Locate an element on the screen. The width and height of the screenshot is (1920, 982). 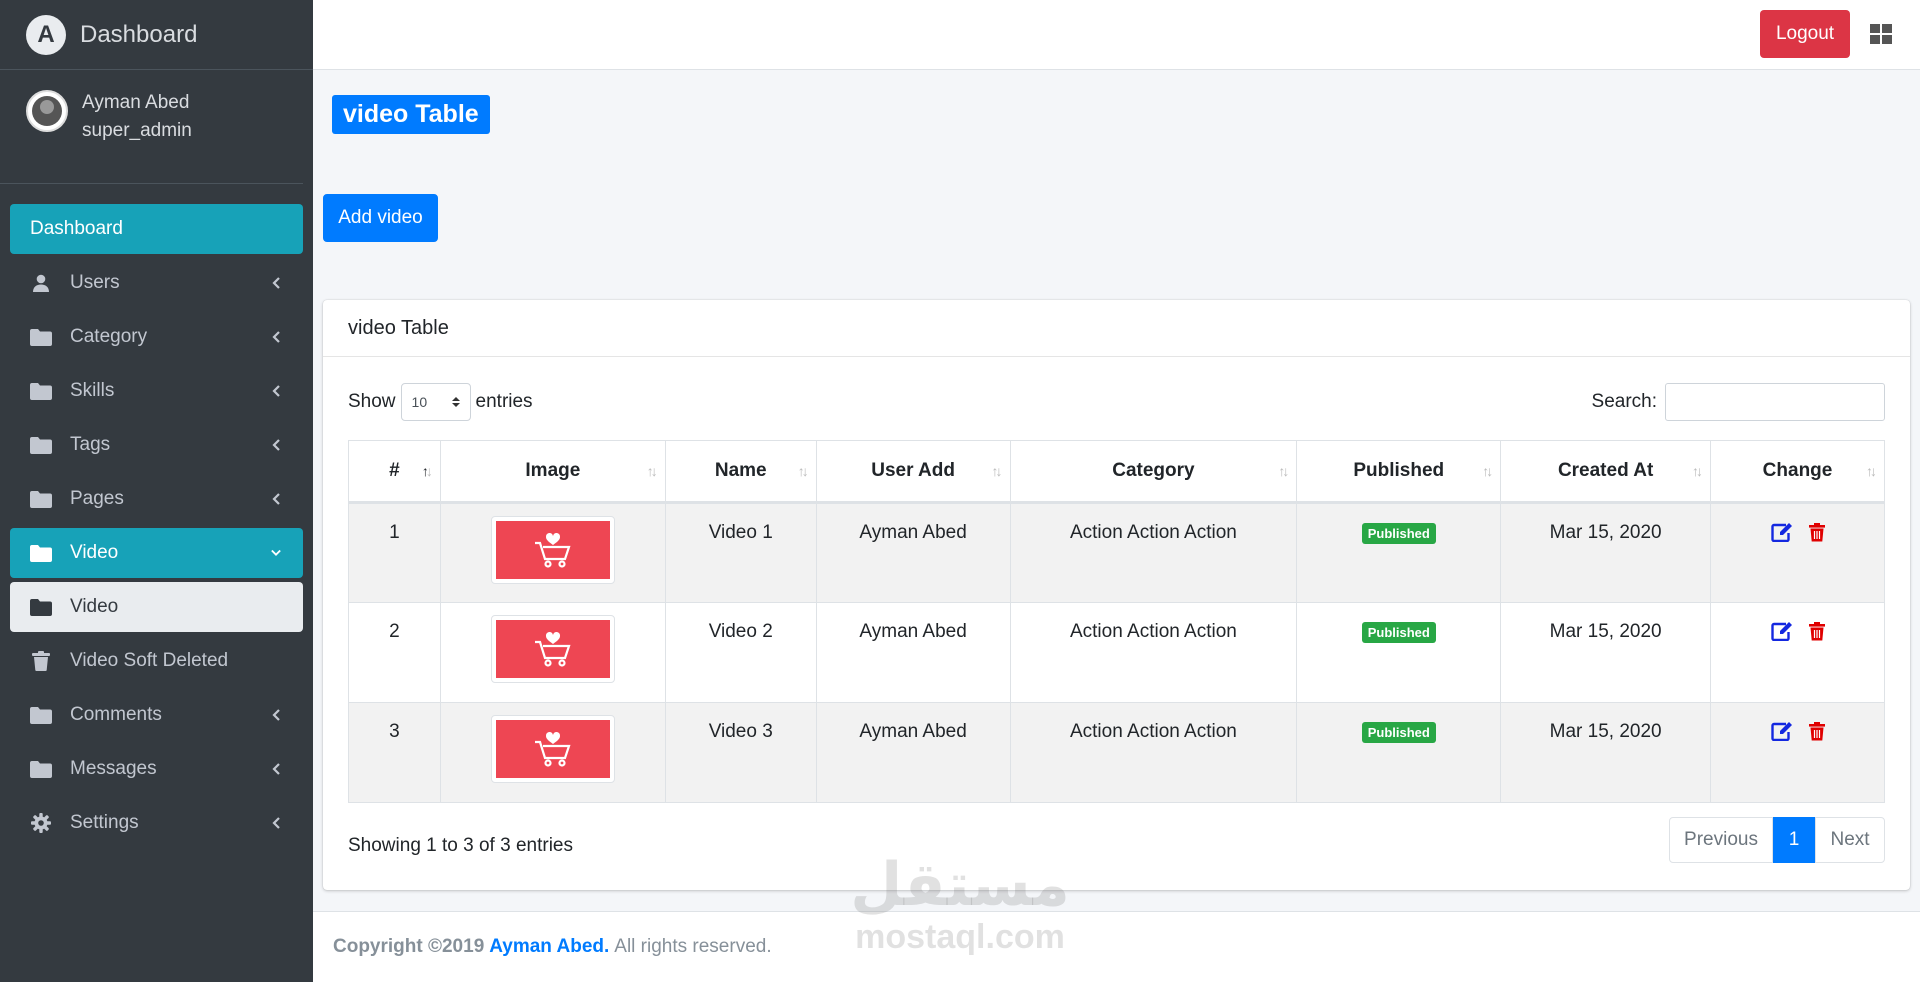
sidebar-item-messages: Messages is located at coordinates (156, 769).